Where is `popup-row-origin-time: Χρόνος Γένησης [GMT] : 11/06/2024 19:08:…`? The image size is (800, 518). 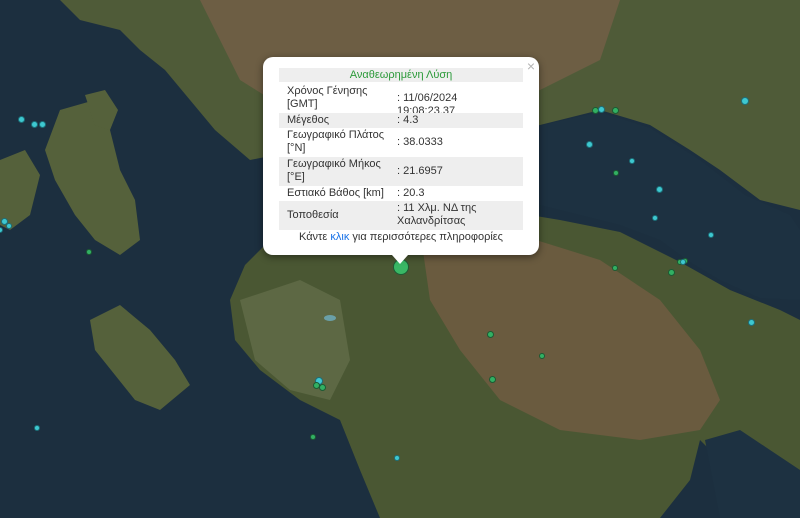 popup-row-origin-time: Χρόνος Γένησης [GMT] : 11/06/2024 19:08:… is located at coordinates (401, 100).